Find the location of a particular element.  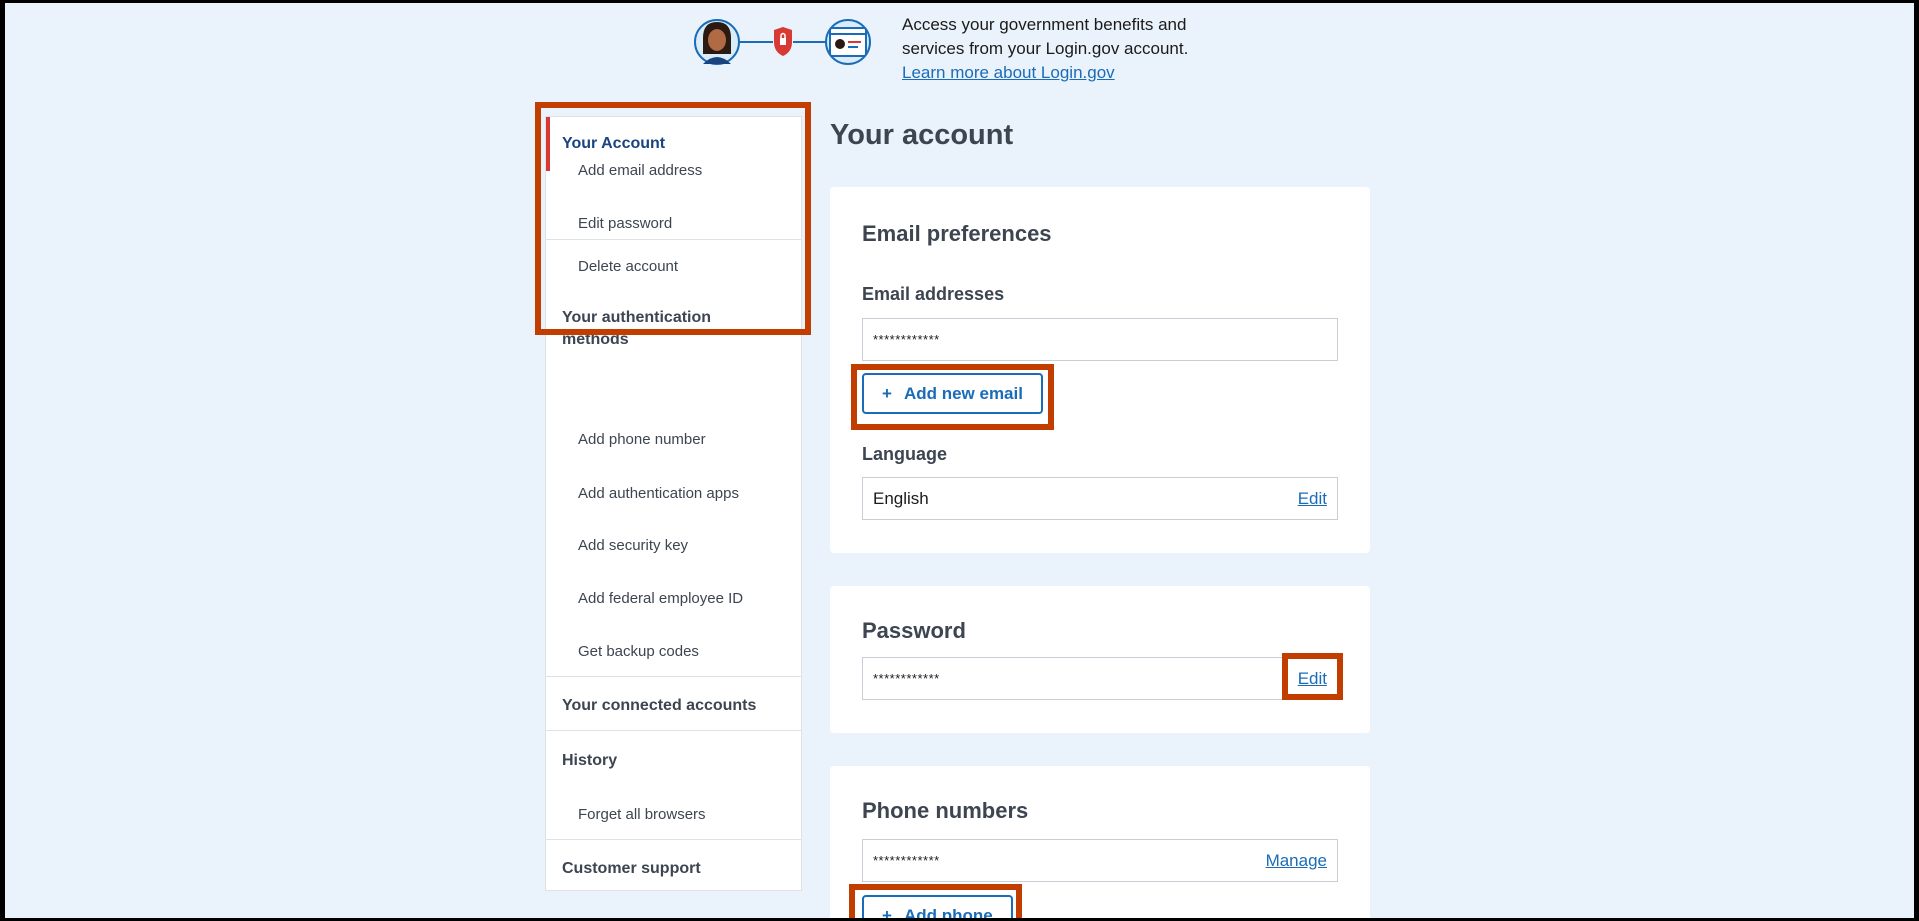

add-new-email-label: Add new email is located at coordinates (963, 393).